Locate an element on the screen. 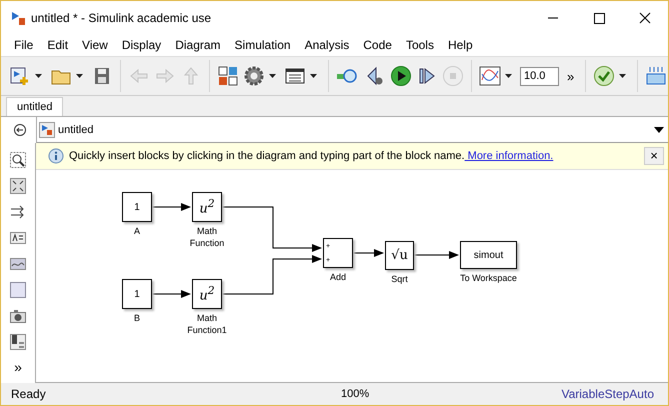 This screenshot has width=669, height=406. menu-item: Edit is located at coordinates (58, 45).